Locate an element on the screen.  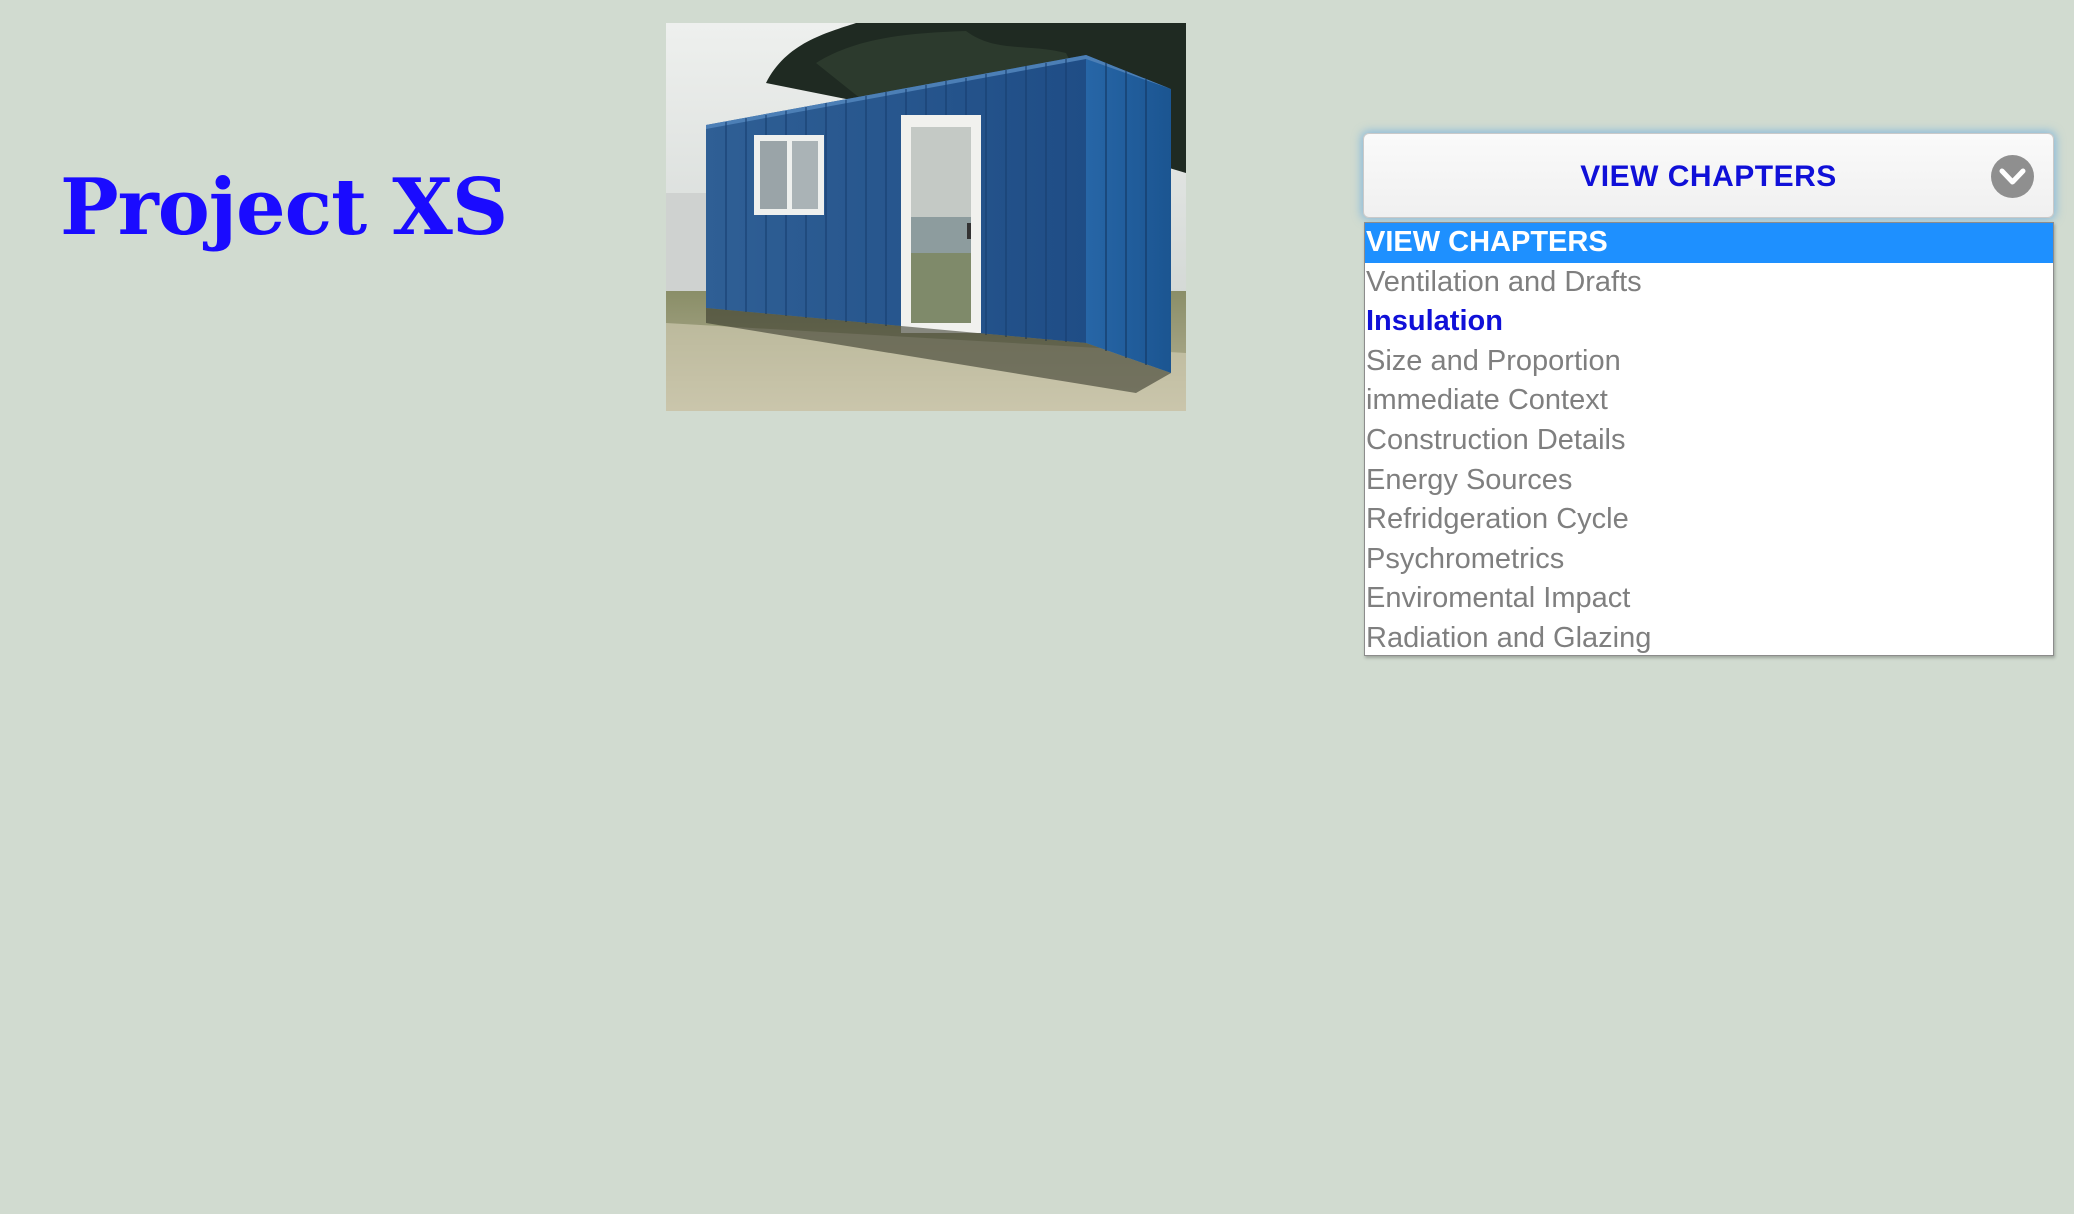
chapter-option: Radiation and Glazing is located at coordinates (1709, 639).